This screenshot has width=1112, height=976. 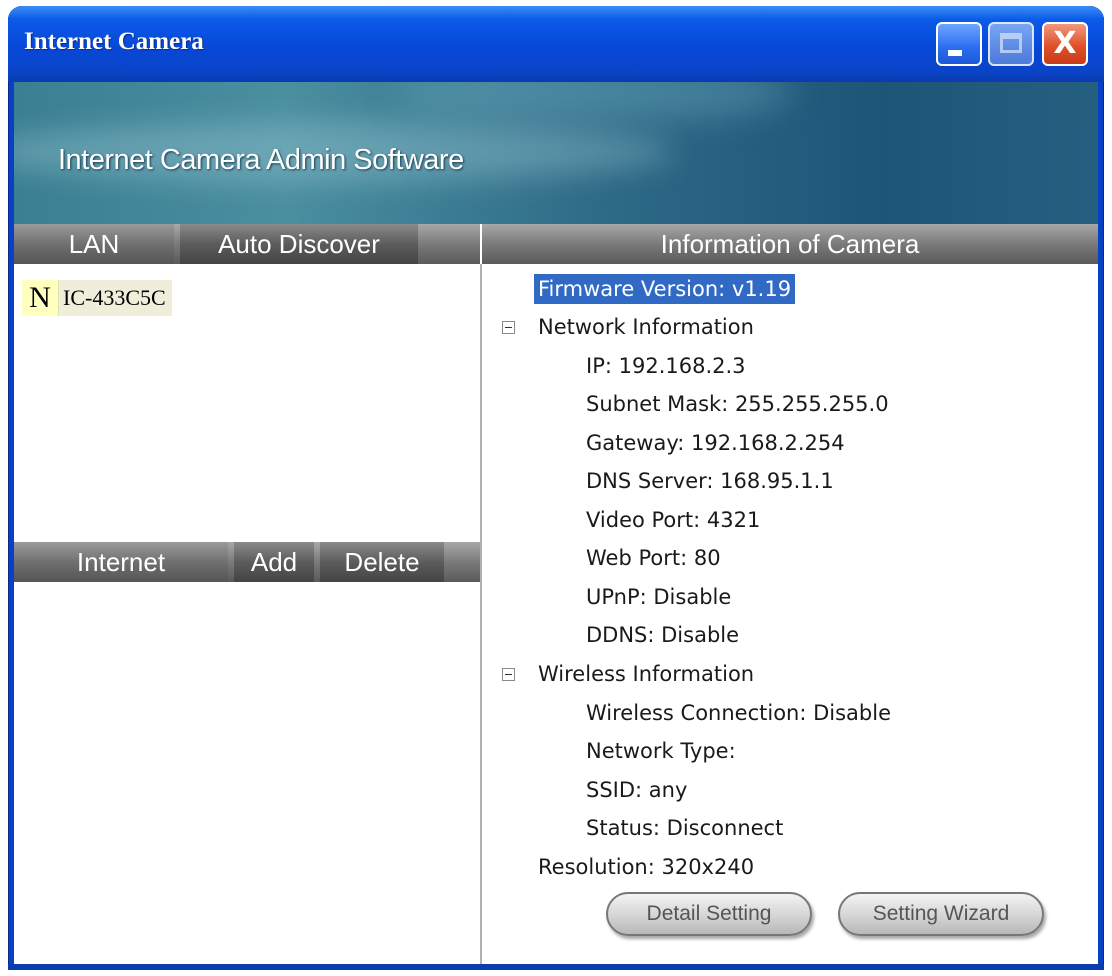 I want to click on wireless-info-heading: Wireless Information, so click(x=646, y=674).